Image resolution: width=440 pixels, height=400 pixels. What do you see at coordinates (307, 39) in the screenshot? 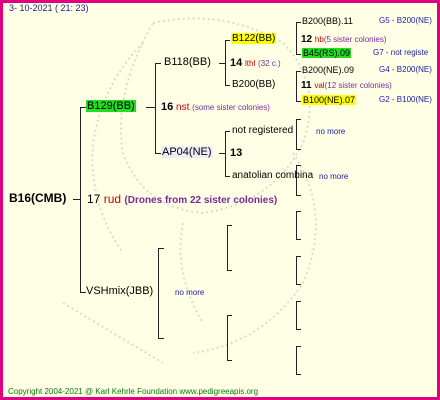
I see `ggm1-number: 12` at bounding box center [307, 39].